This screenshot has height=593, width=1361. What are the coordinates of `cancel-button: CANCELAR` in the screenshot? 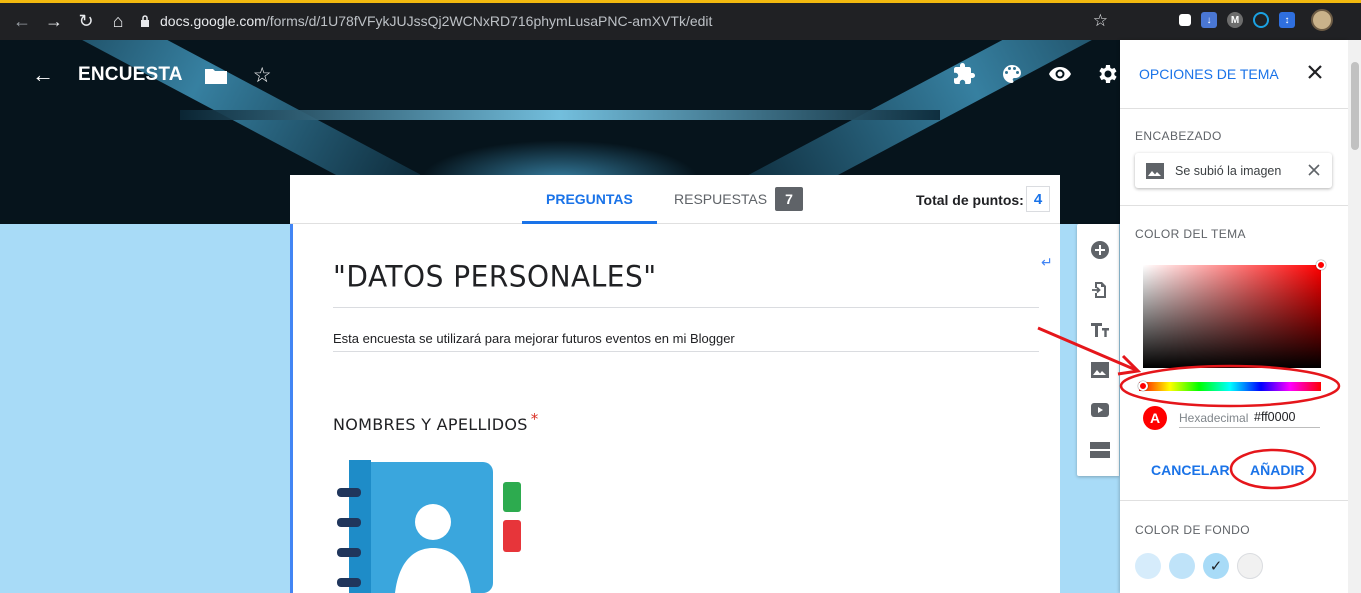 It's located at (1190, 470).